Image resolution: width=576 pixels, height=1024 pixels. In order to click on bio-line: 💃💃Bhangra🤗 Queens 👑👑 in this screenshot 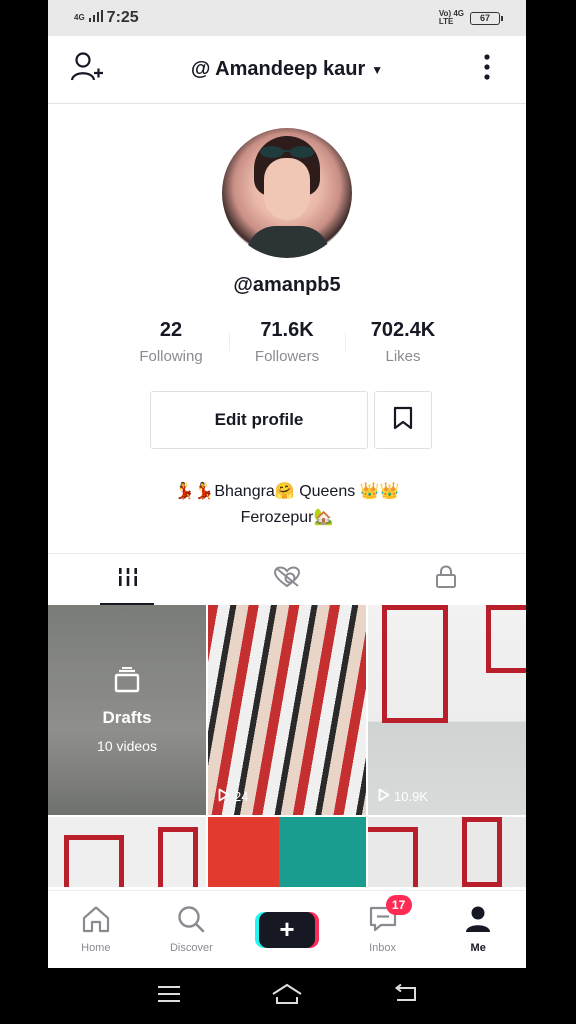, I will do `click(287, 491)`.